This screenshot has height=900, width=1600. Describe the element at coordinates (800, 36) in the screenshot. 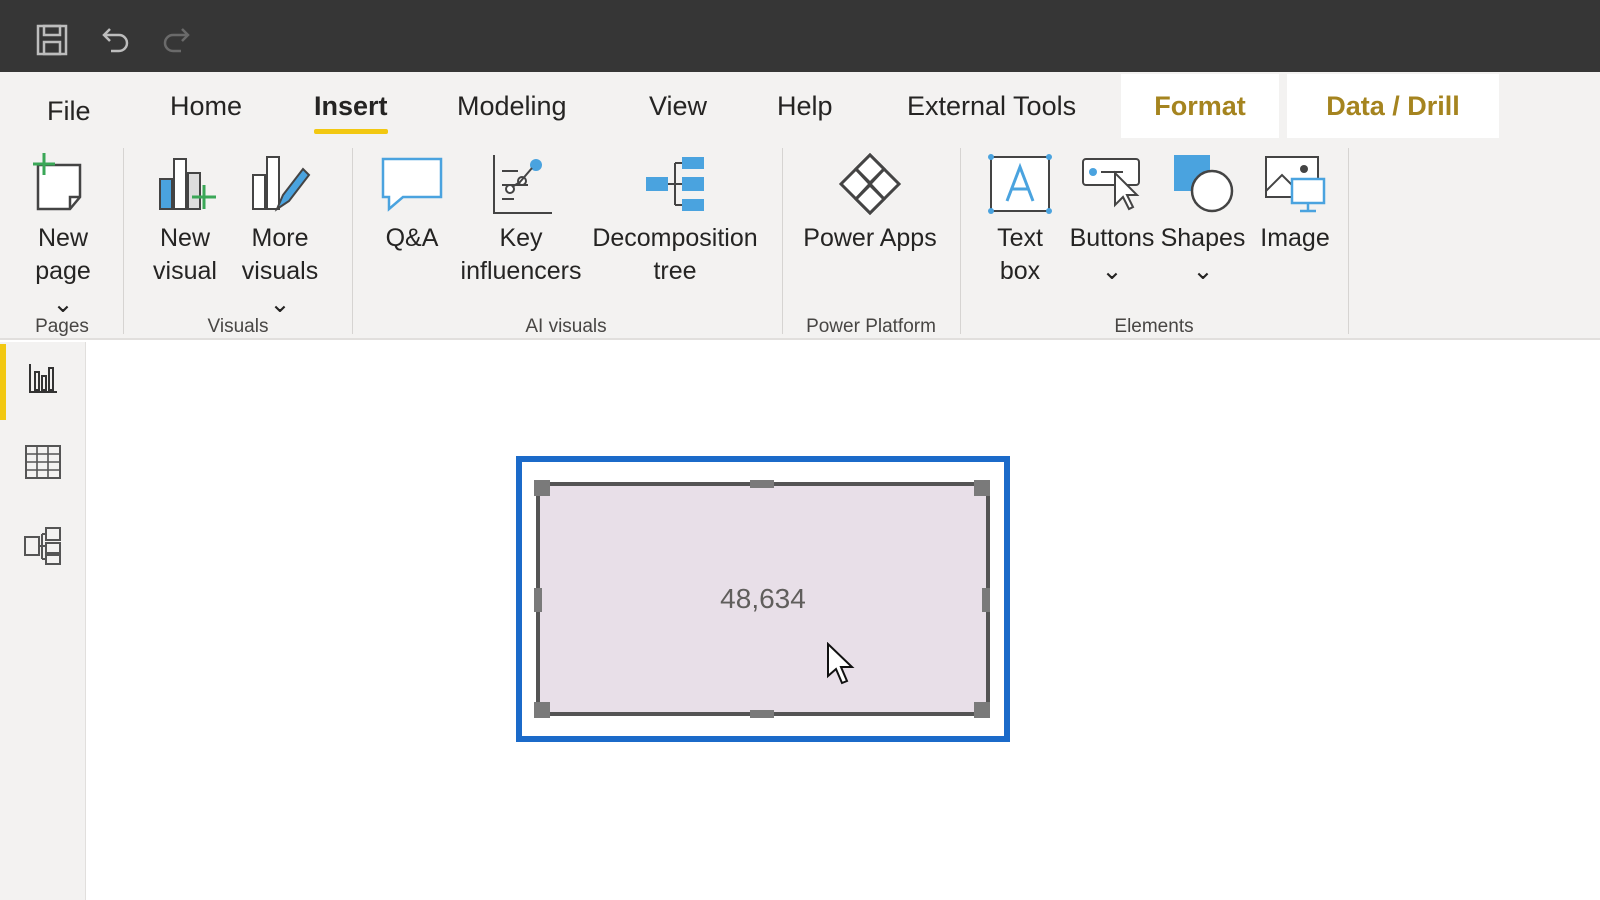

I see `title-bar` at that location.